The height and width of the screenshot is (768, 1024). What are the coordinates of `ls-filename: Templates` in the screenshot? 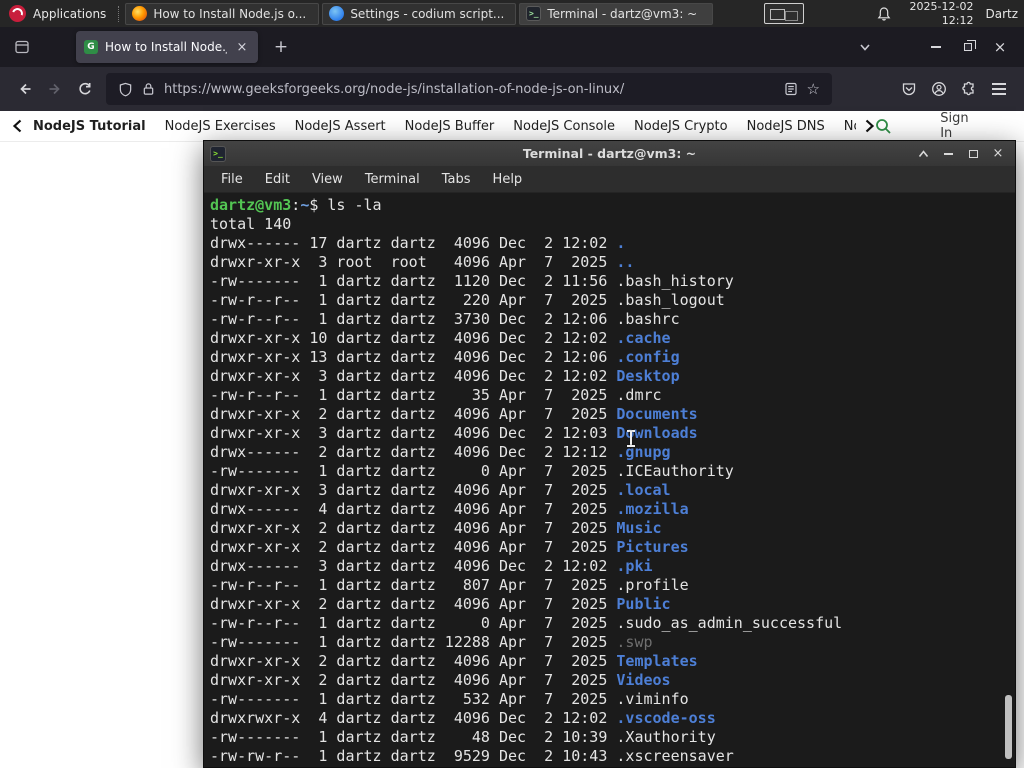 It's located at (657, 661).